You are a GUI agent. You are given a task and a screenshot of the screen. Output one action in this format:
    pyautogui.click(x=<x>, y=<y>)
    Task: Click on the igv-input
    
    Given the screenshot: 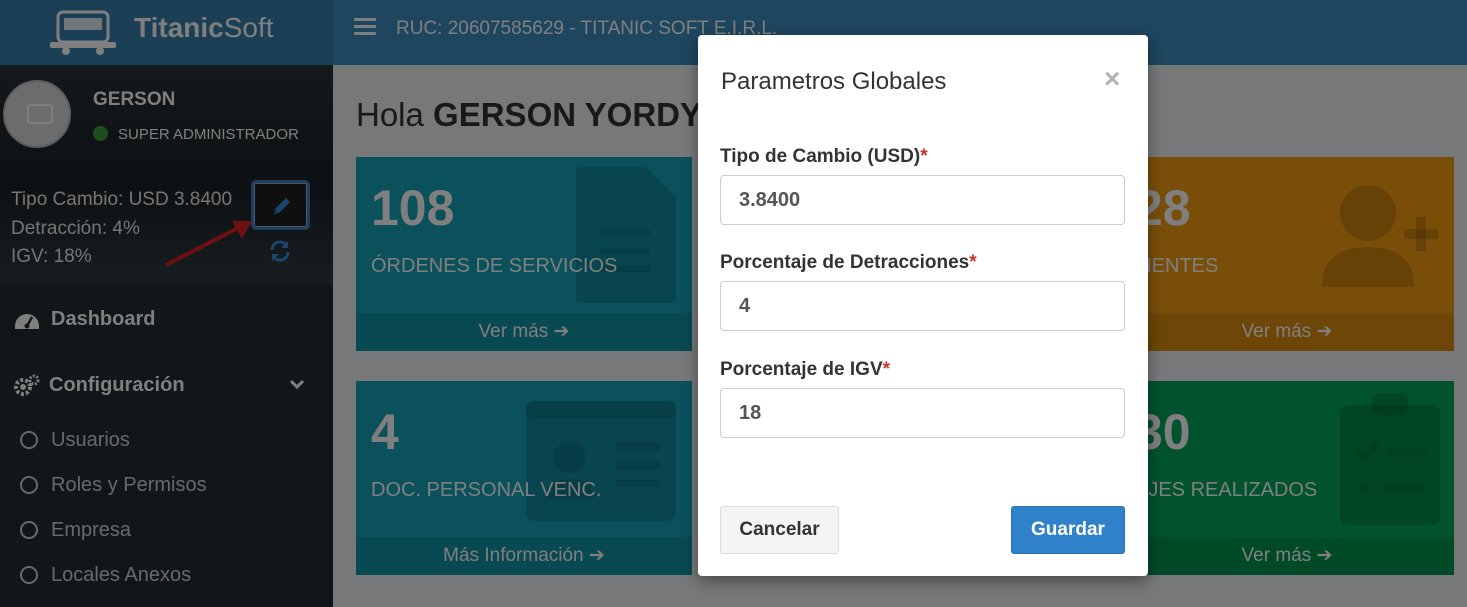 What is the action you would take?
    pyautogui.click(x=922, y=413)
    